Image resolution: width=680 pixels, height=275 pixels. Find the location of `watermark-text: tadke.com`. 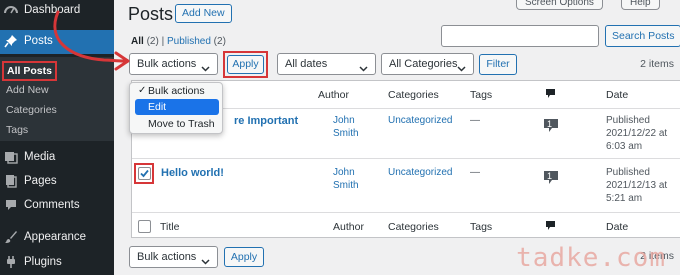

watermark-text: tadke.com is located at coordinates (591, 258).